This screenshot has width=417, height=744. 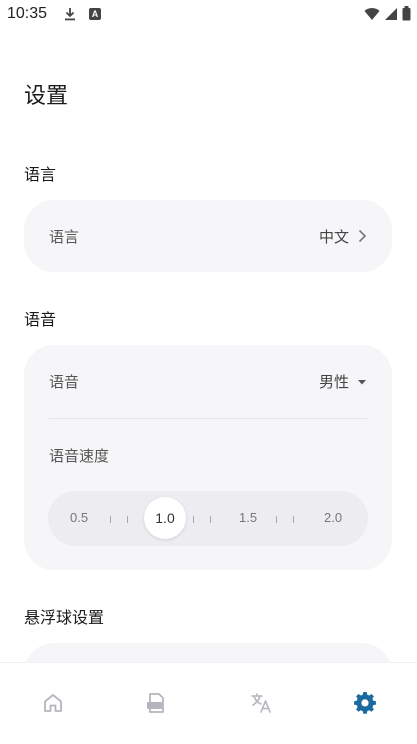 I want to click on language-card: 语言 中文, so click(x=208, y=236).